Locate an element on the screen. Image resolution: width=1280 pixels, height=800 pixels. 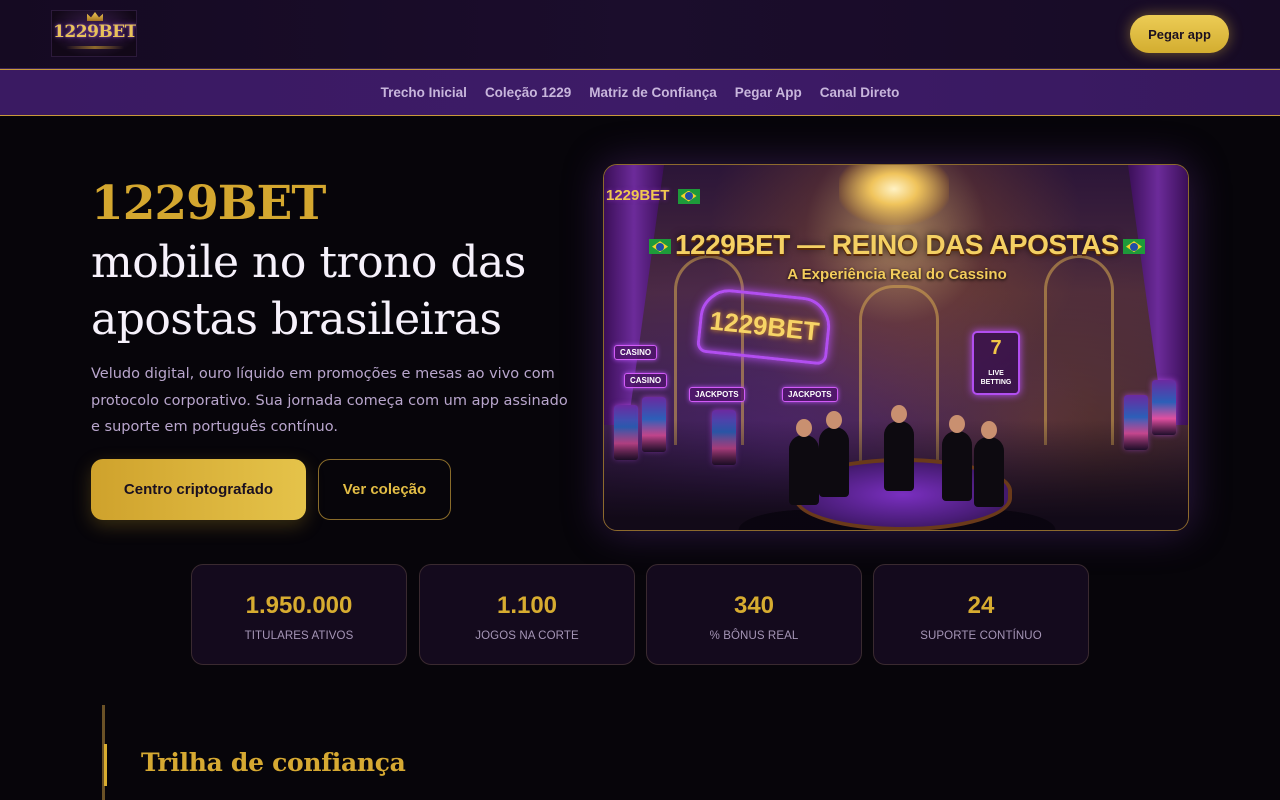
stat-label: SUPORTE CONTÍNUO is located at coordinates (981, 636).